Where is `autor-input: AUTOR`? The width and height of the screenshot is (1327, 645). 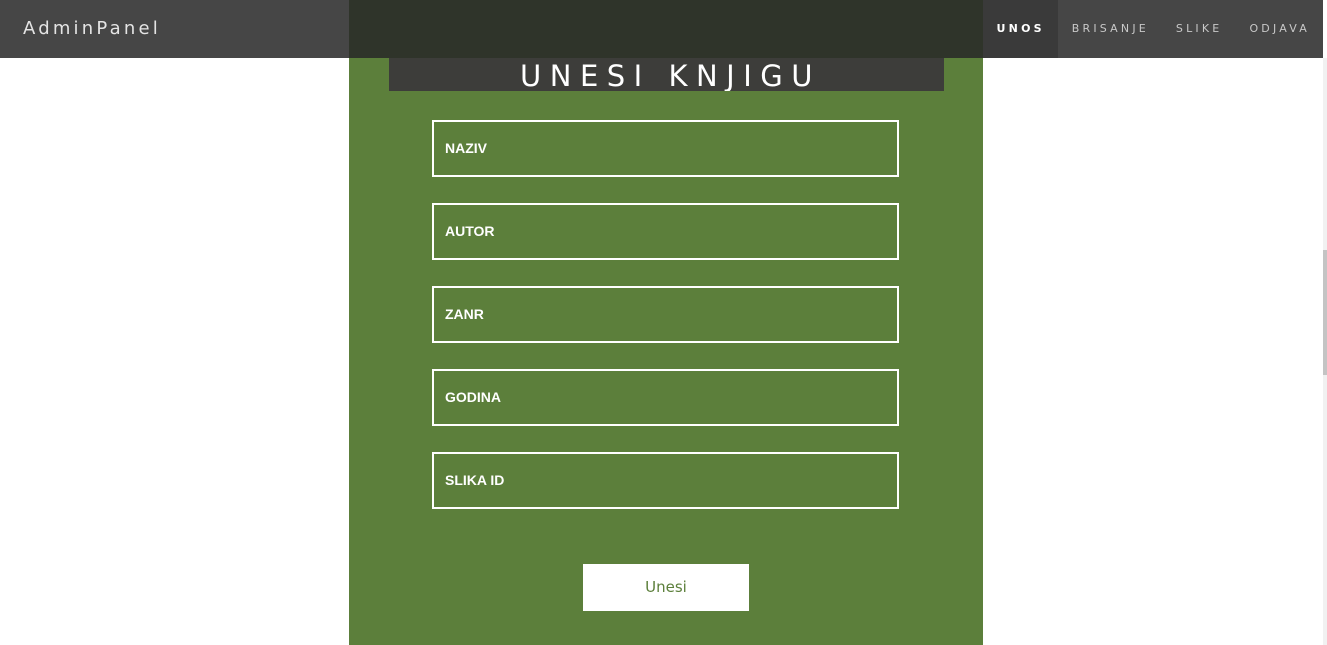 autor-input: AUTOR is located at coordinates (665, 231).